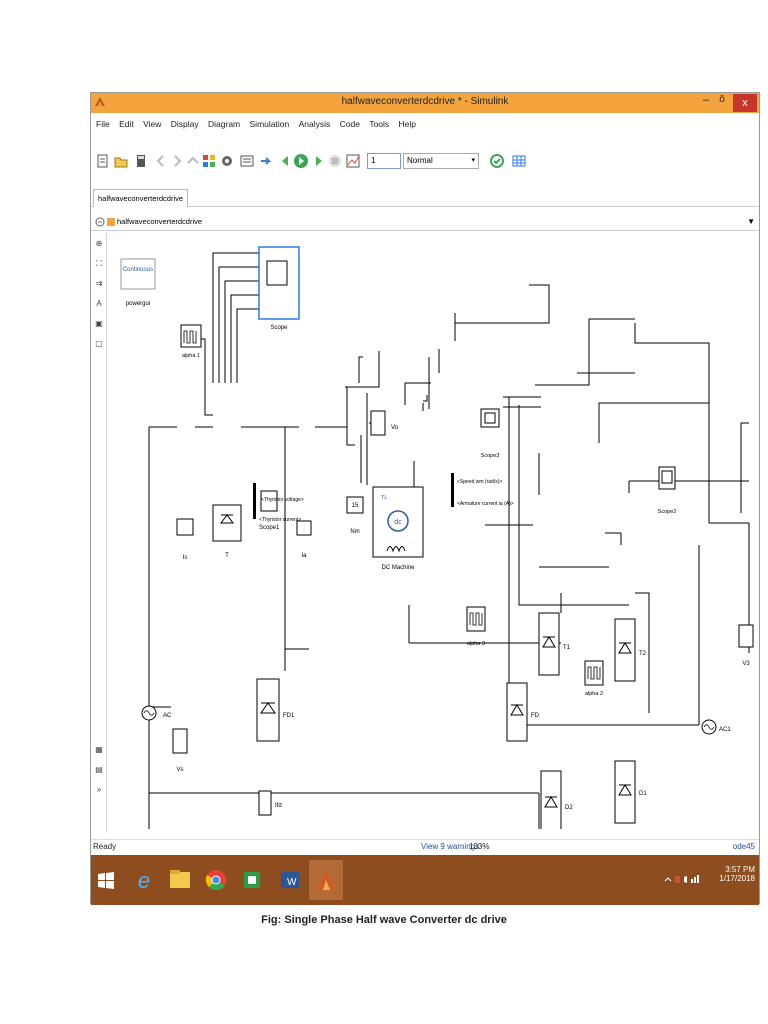  Describe the element at coordinates (227, 161) in the screenshot. I see `settings-gear-icon` at that location.